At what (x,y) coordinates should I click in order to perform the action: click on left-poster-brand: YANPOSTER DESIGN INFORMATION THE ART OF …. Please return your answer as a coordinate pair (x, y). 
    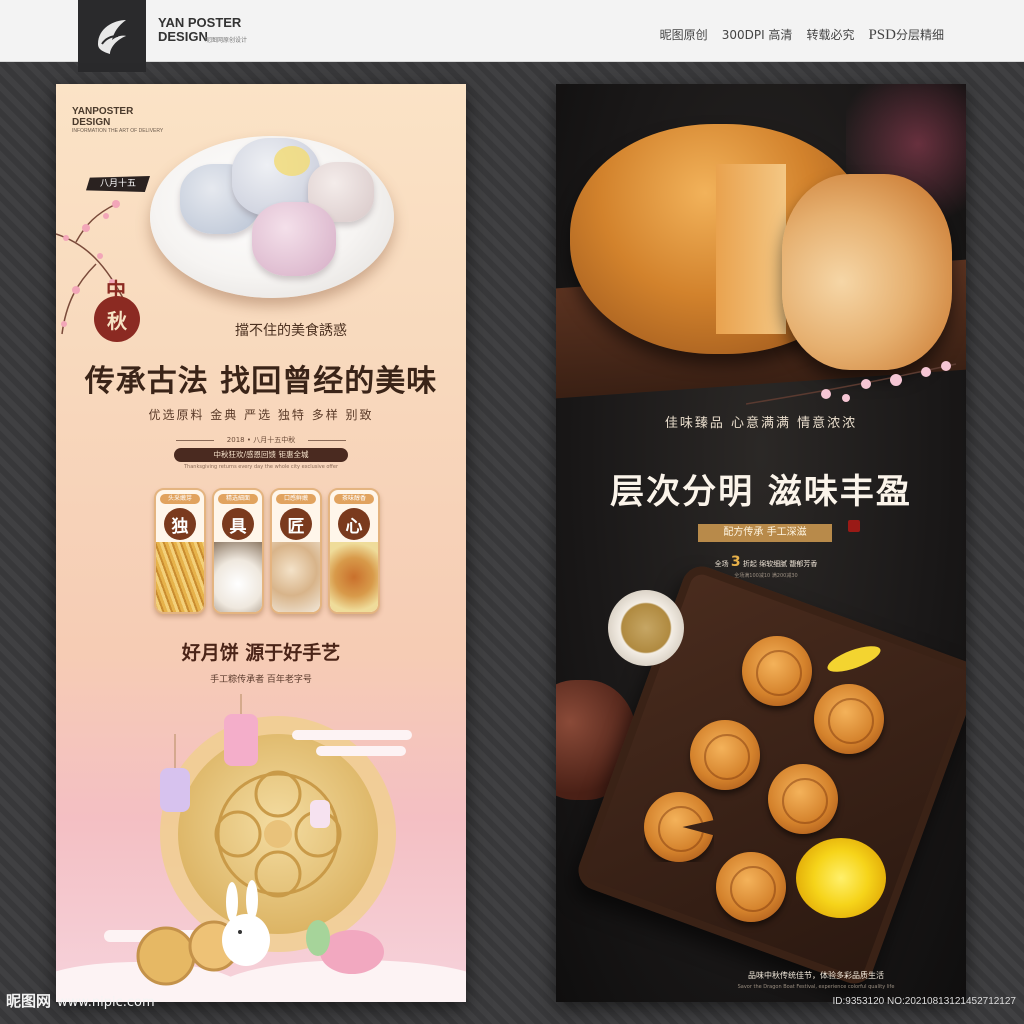
    Looking at the image, I should click on (117, 120).